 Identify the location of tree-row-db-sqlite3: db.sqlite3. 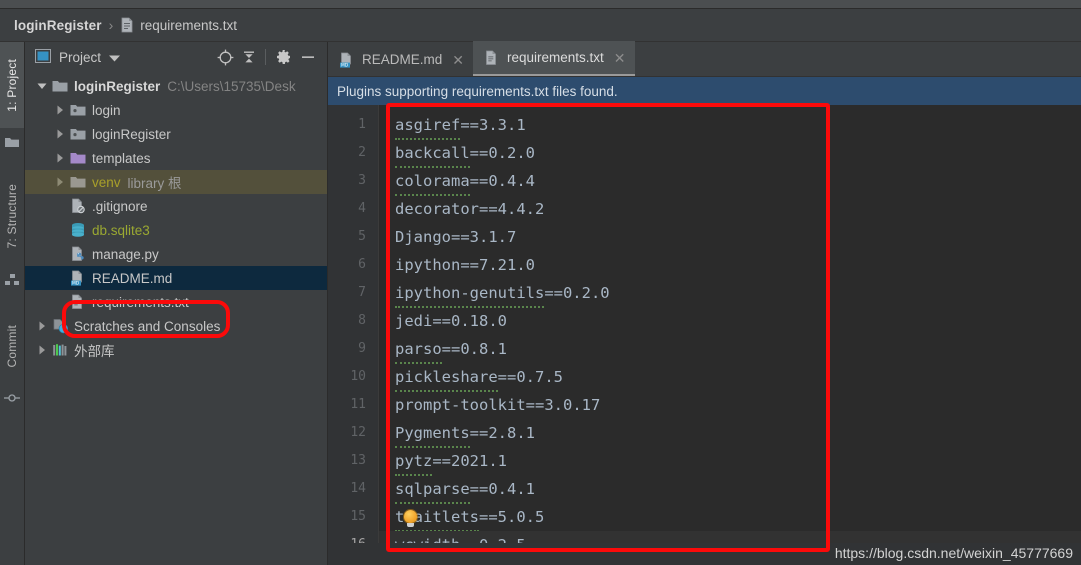
(176, 230).